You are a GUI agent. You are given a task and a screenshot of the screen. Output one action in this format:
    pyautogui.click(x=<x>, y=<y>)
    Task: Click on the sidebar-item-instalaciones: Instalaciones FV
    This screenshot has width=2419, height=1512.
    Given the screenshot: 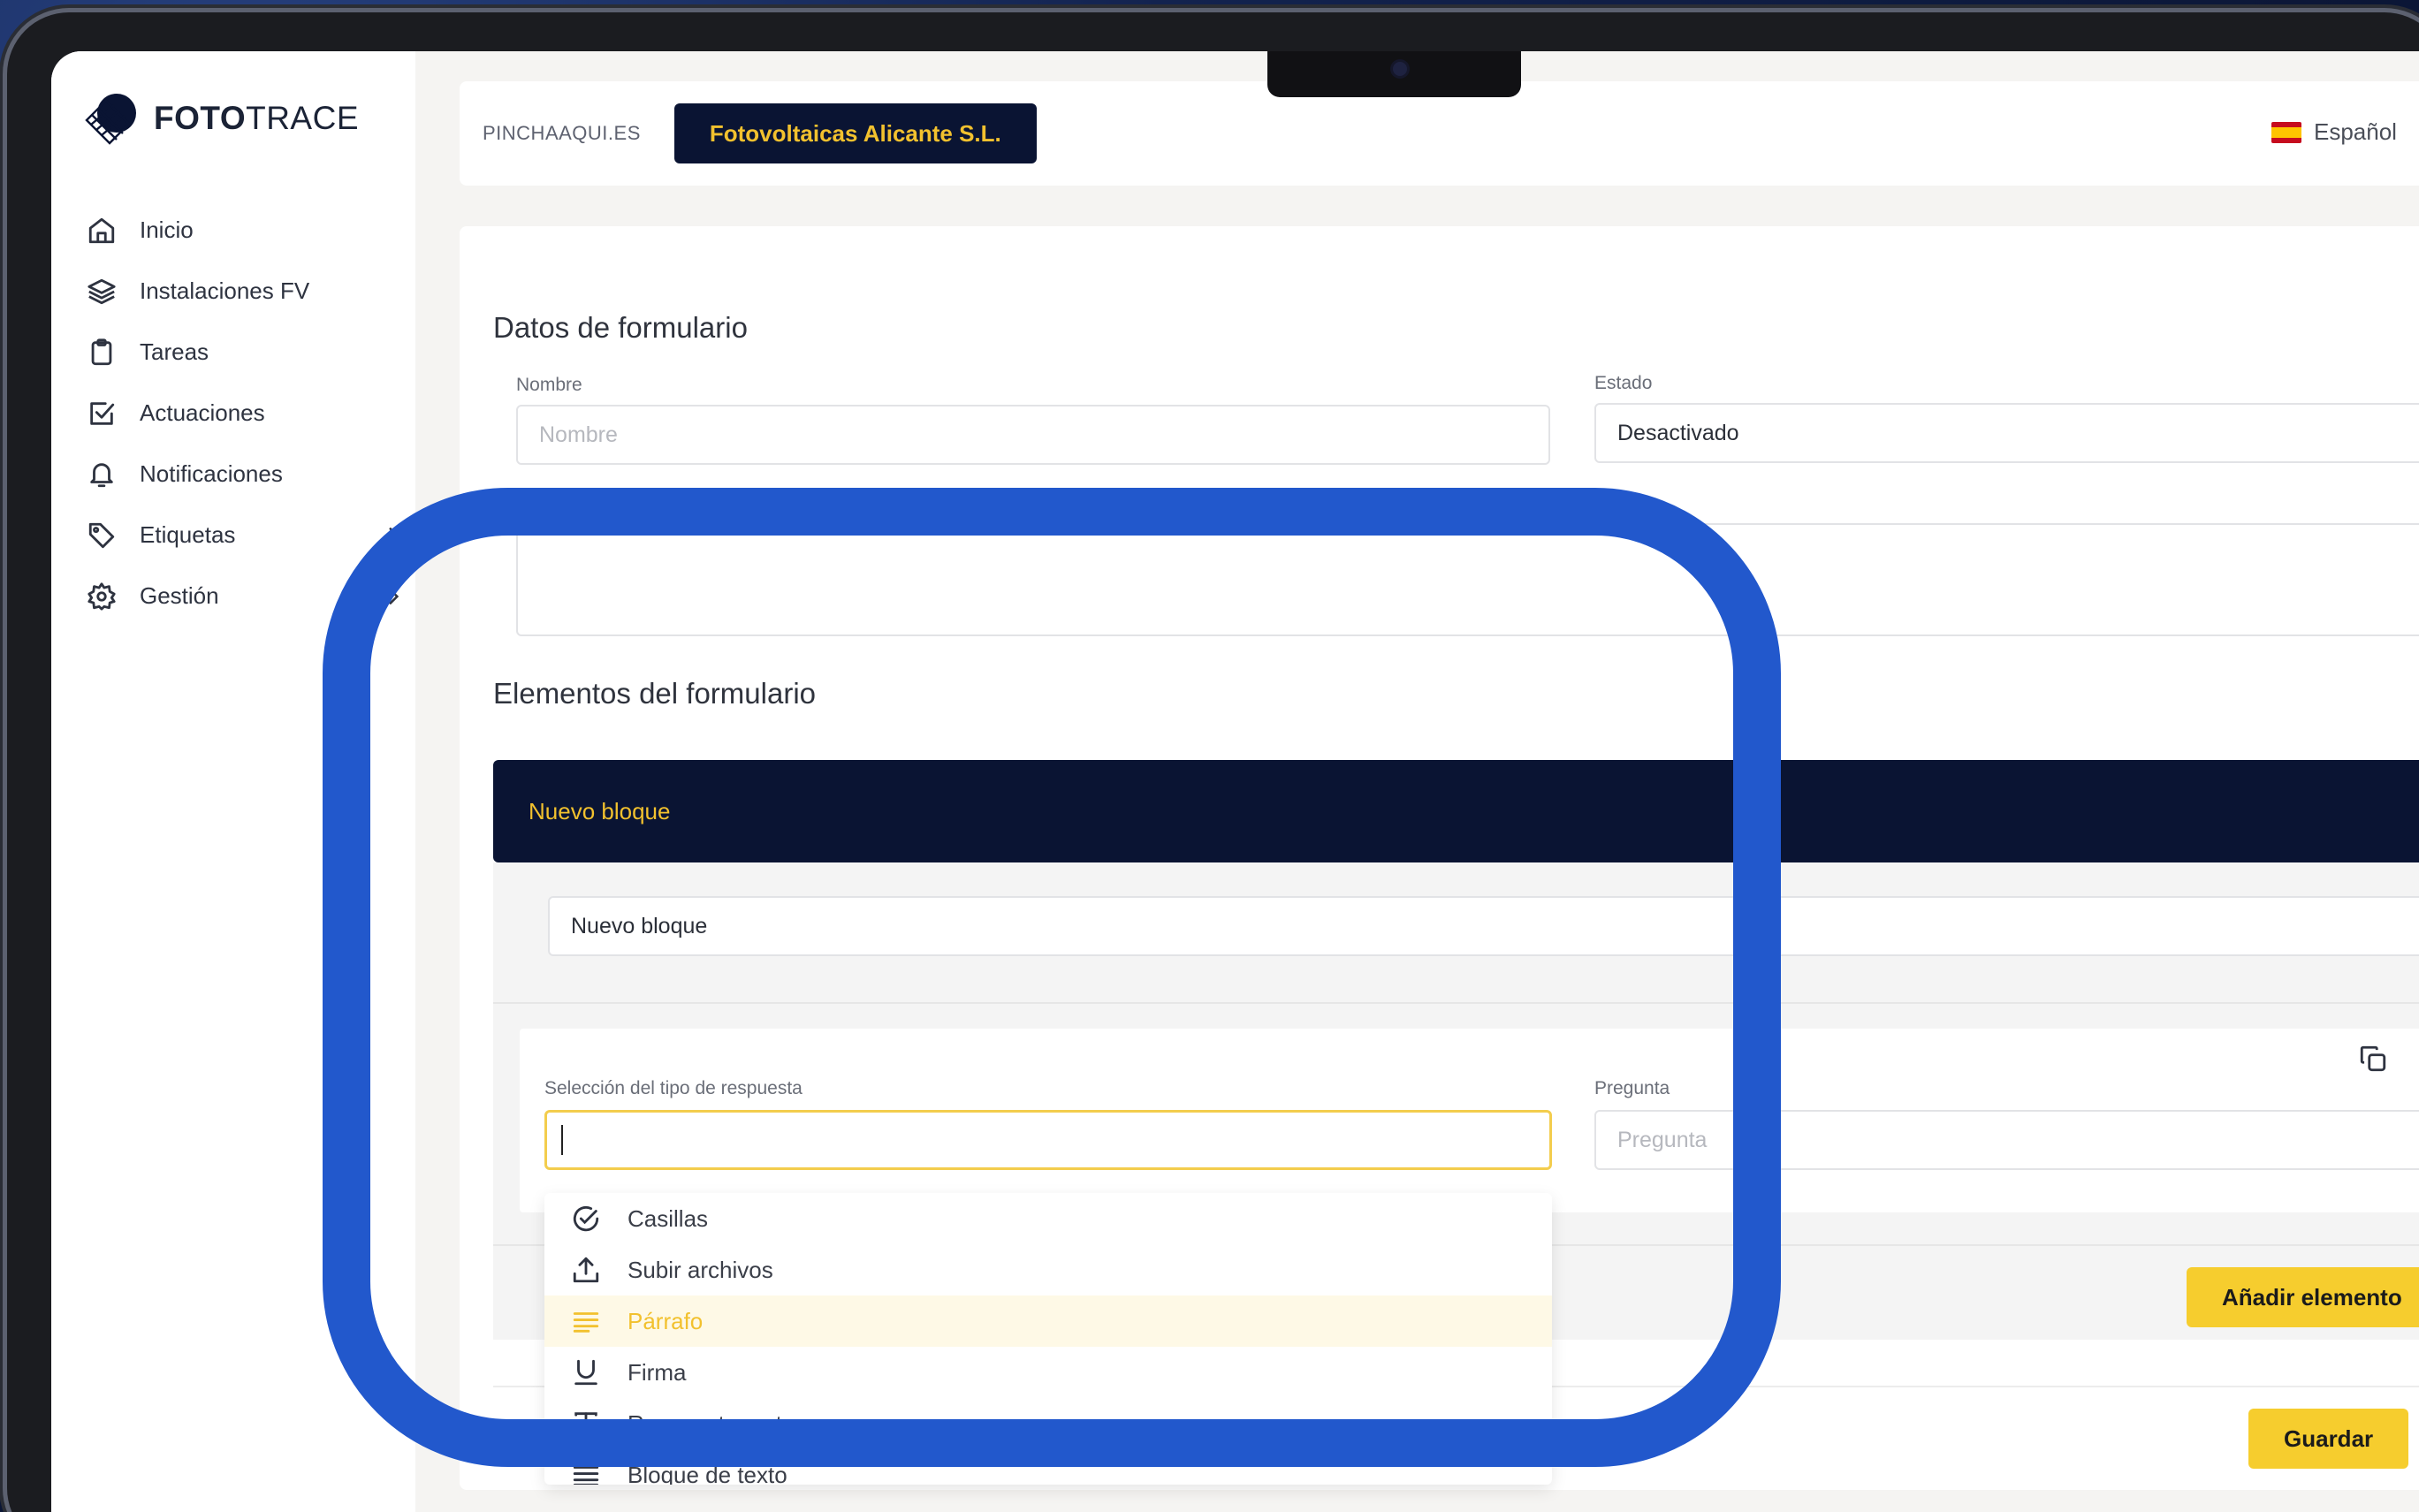 What is the action you would take?
    pyautogui.click(x=246, y=291)
    